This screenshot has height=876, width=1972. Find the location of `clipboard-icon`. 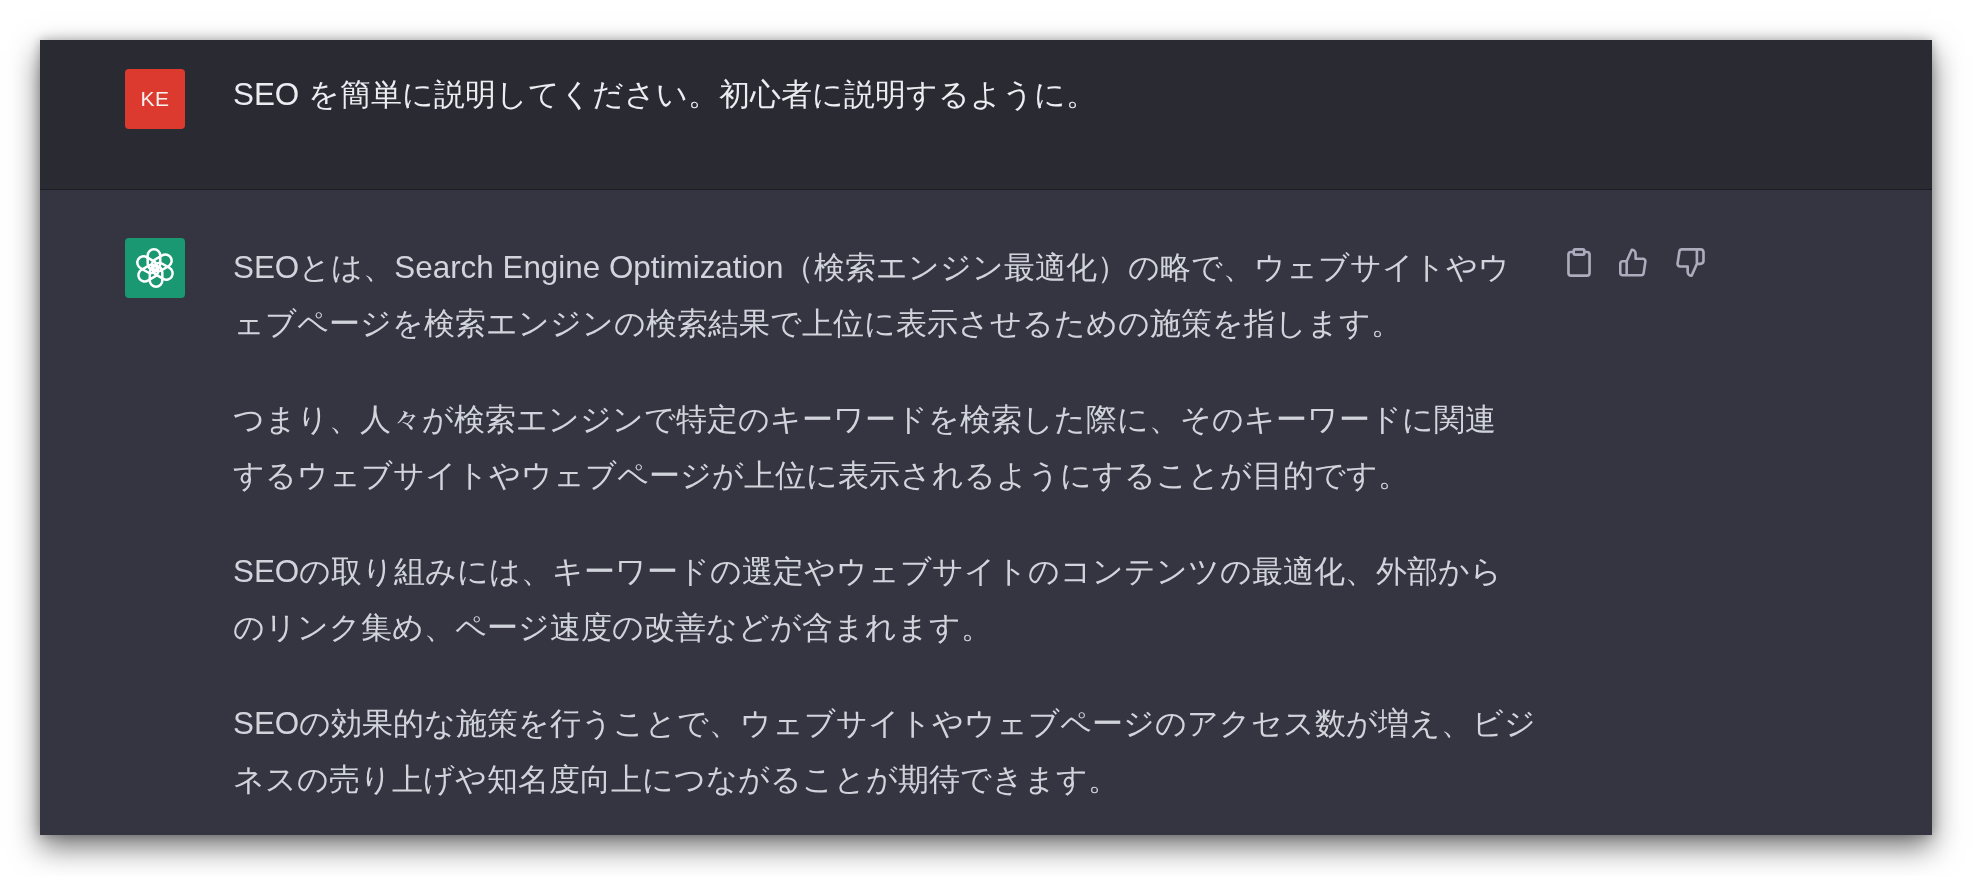

clipboard-icon is located at coordinates (1579, 262).